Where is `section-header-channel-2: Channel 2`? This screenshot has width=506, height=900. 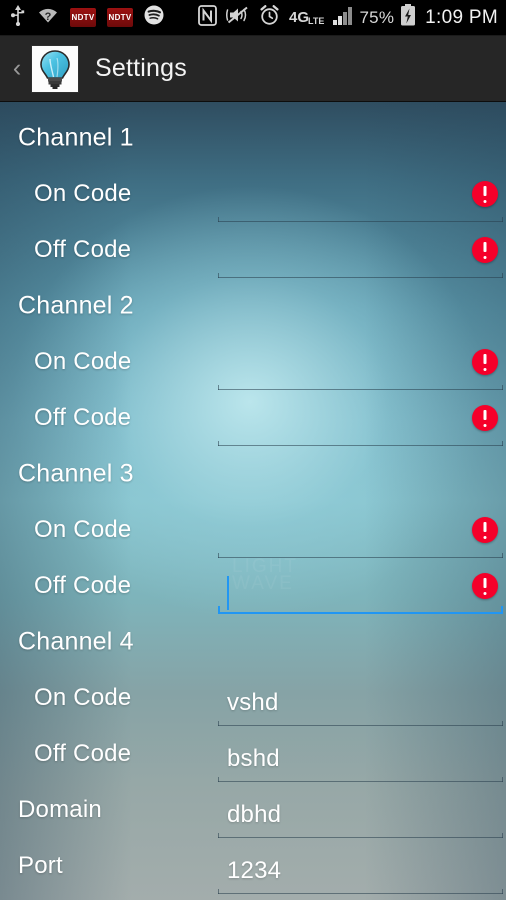 section-header-channel-2: Channel 2 is located at coordinates (253, 306).